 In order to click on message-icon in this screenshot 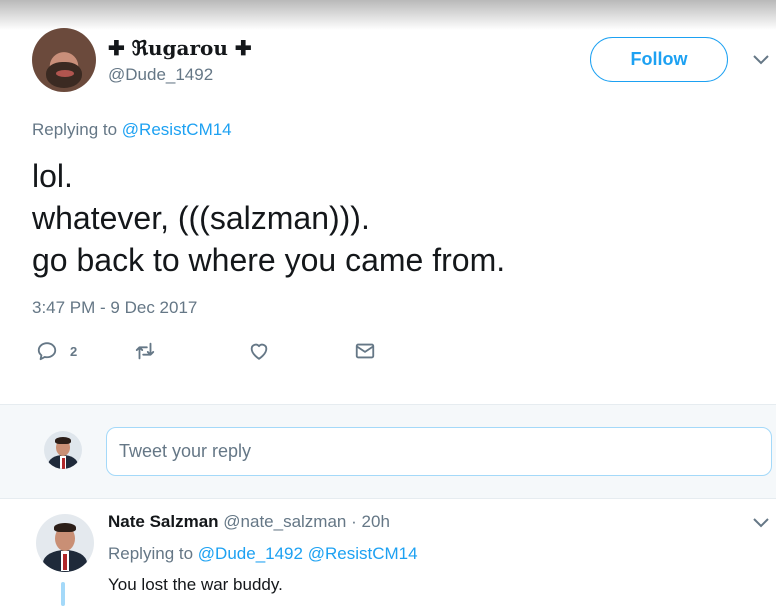, I will do `click(365, 351)`.